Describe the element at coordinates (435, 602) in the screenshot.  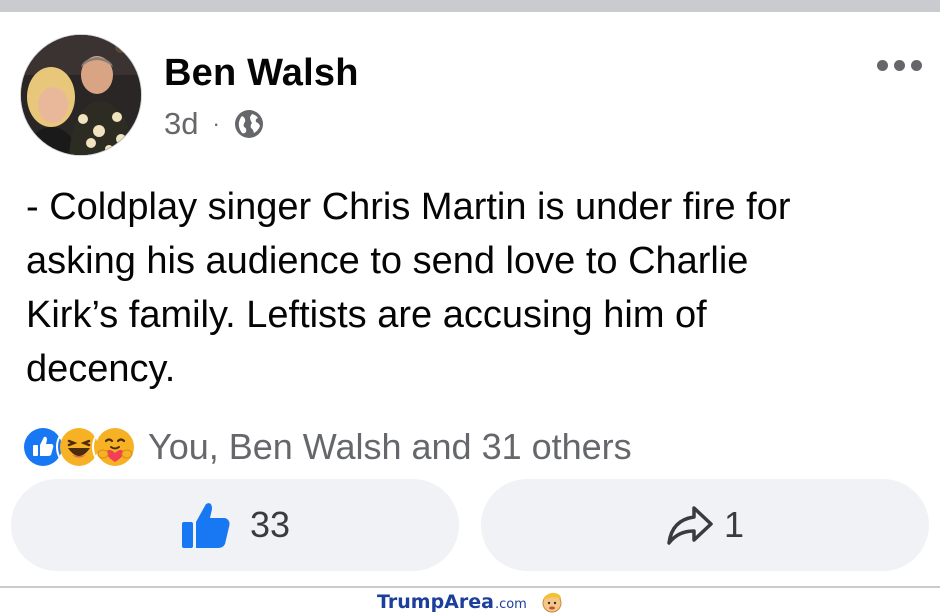
I see `watermark-brand: TrumpArea` at that location.